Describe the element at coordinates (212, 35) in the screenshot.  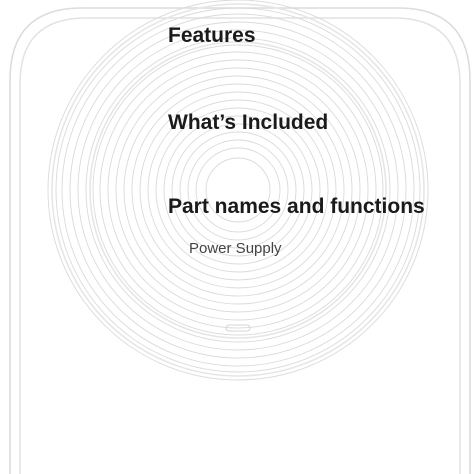
I see `features-link: Features` at that location.